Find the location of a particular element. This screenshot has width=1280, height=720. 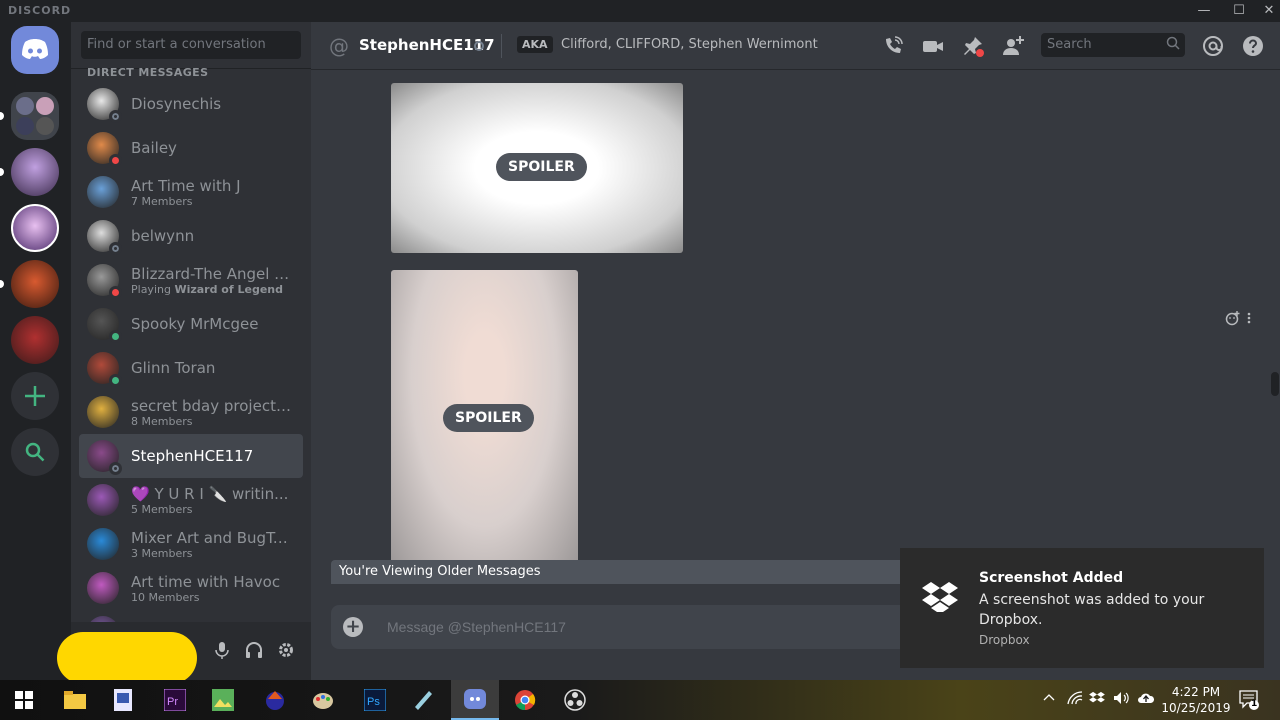

discord-logo-icon is located at coordinates (35, 49).